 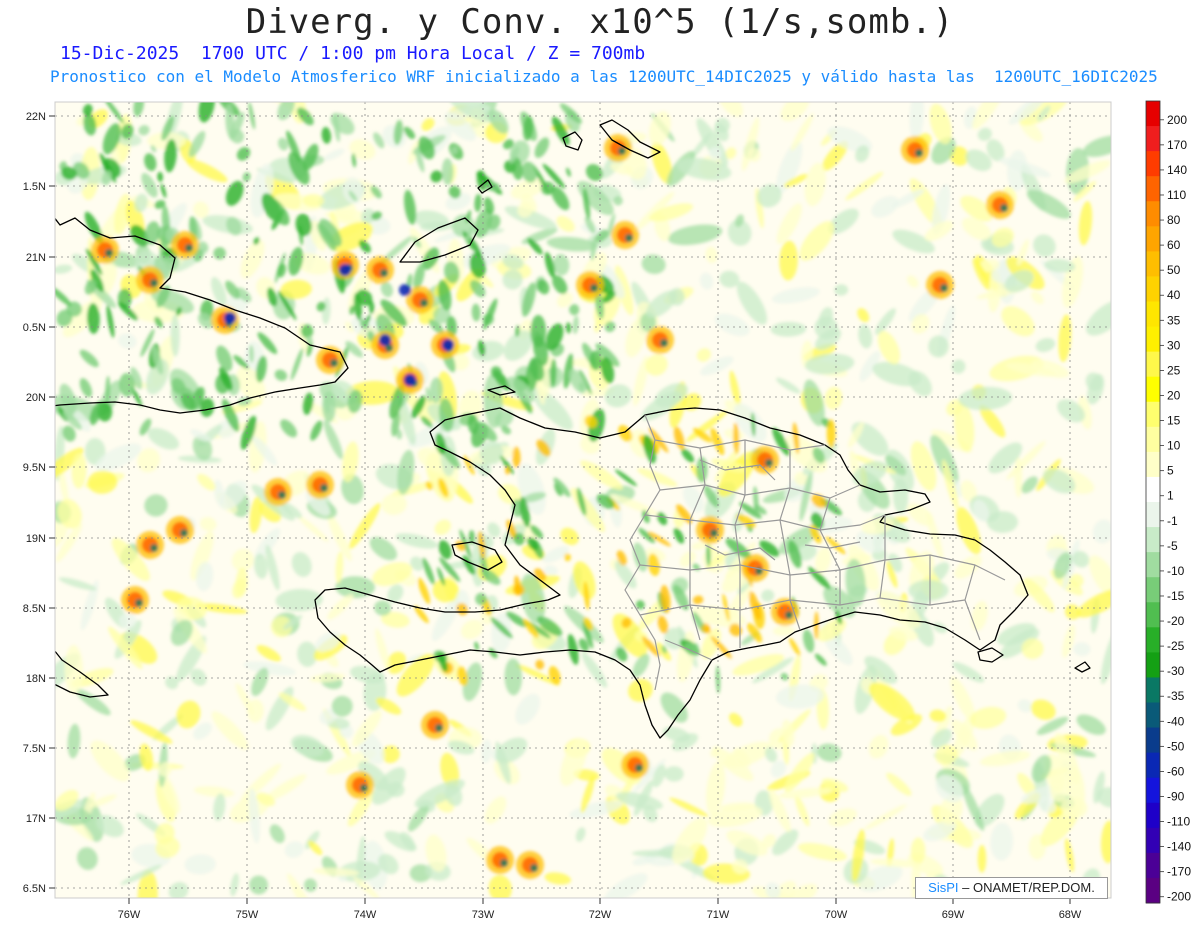 What do you see at coordinates (1177, 120) in the screenshot?
I see `colorbar-label: 200` at bounding box center [1177, 120].